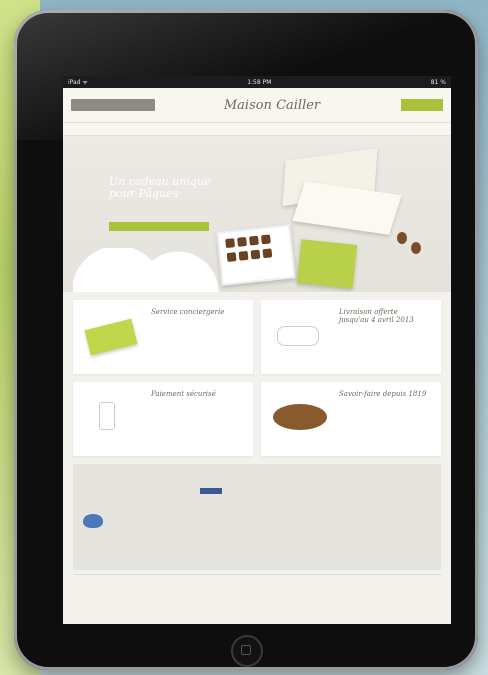  I want to click on footer, so click(257, 517).